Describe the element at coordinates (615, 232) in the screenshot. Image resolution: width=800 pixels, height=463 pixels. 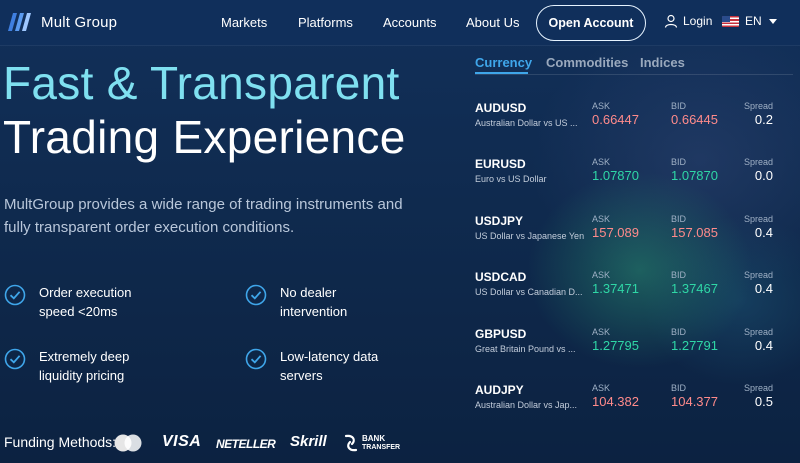
I see `ask-price: 157.089` at that location.